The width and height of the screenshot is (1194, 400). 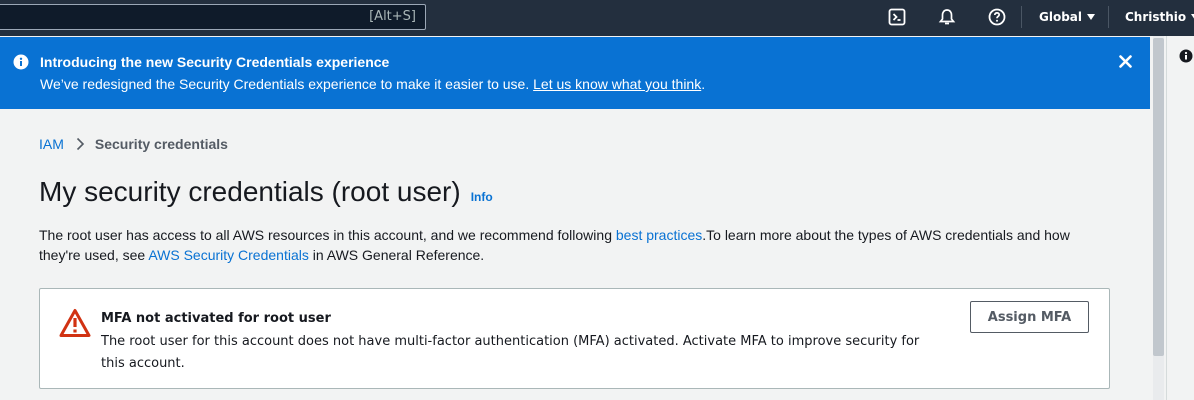 What do you see at coordinates (1029, 317) in the screenshot?
I see `assign-mfa-button: Assign MFA` at bounding box center [1029, 317].